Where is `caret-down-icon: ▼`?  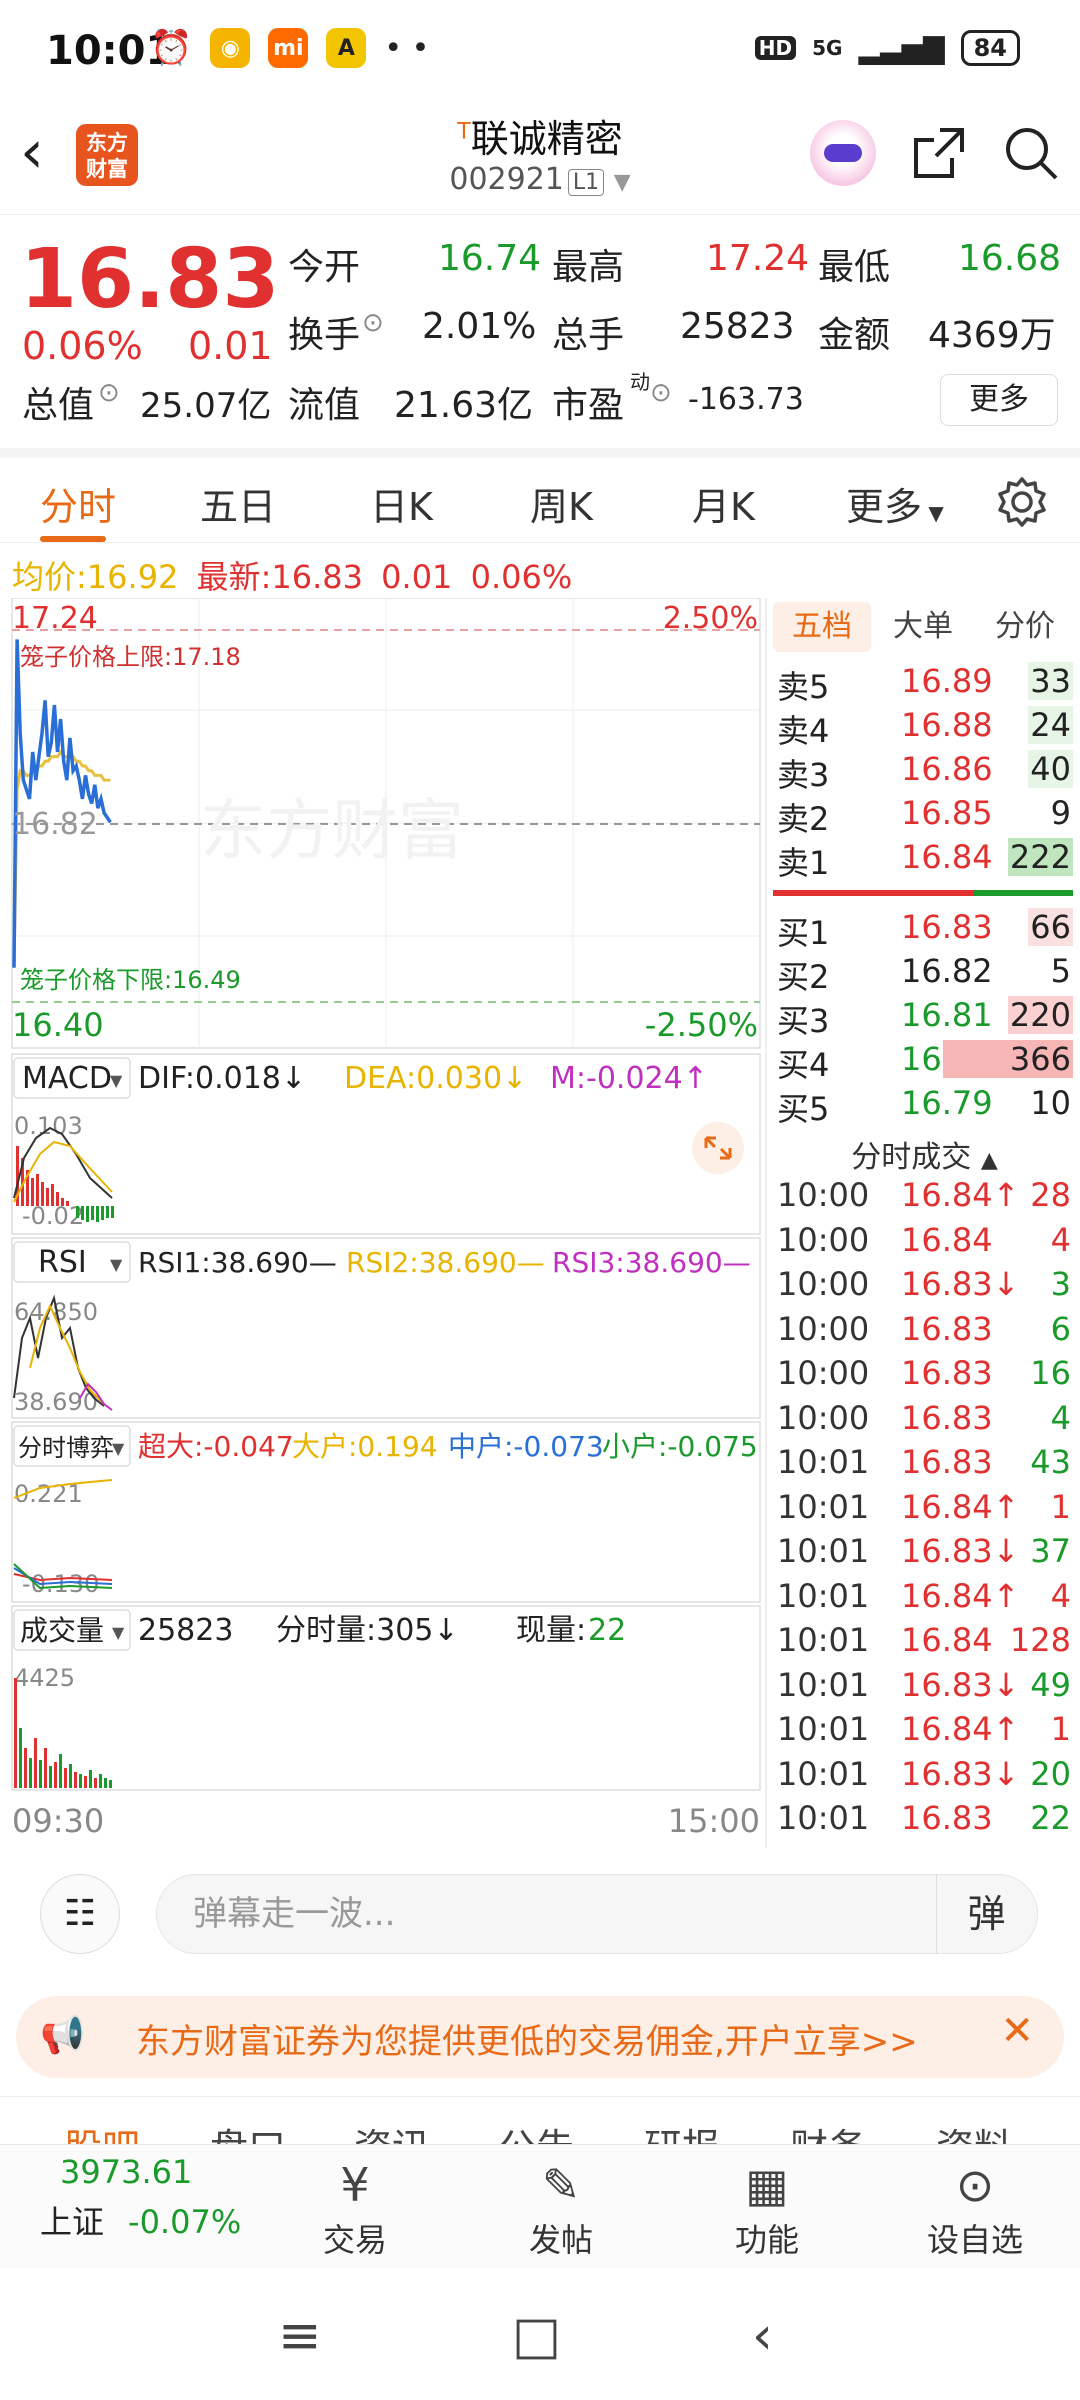 caret-down-icon: ▼ is located at coordinates (933, 513).